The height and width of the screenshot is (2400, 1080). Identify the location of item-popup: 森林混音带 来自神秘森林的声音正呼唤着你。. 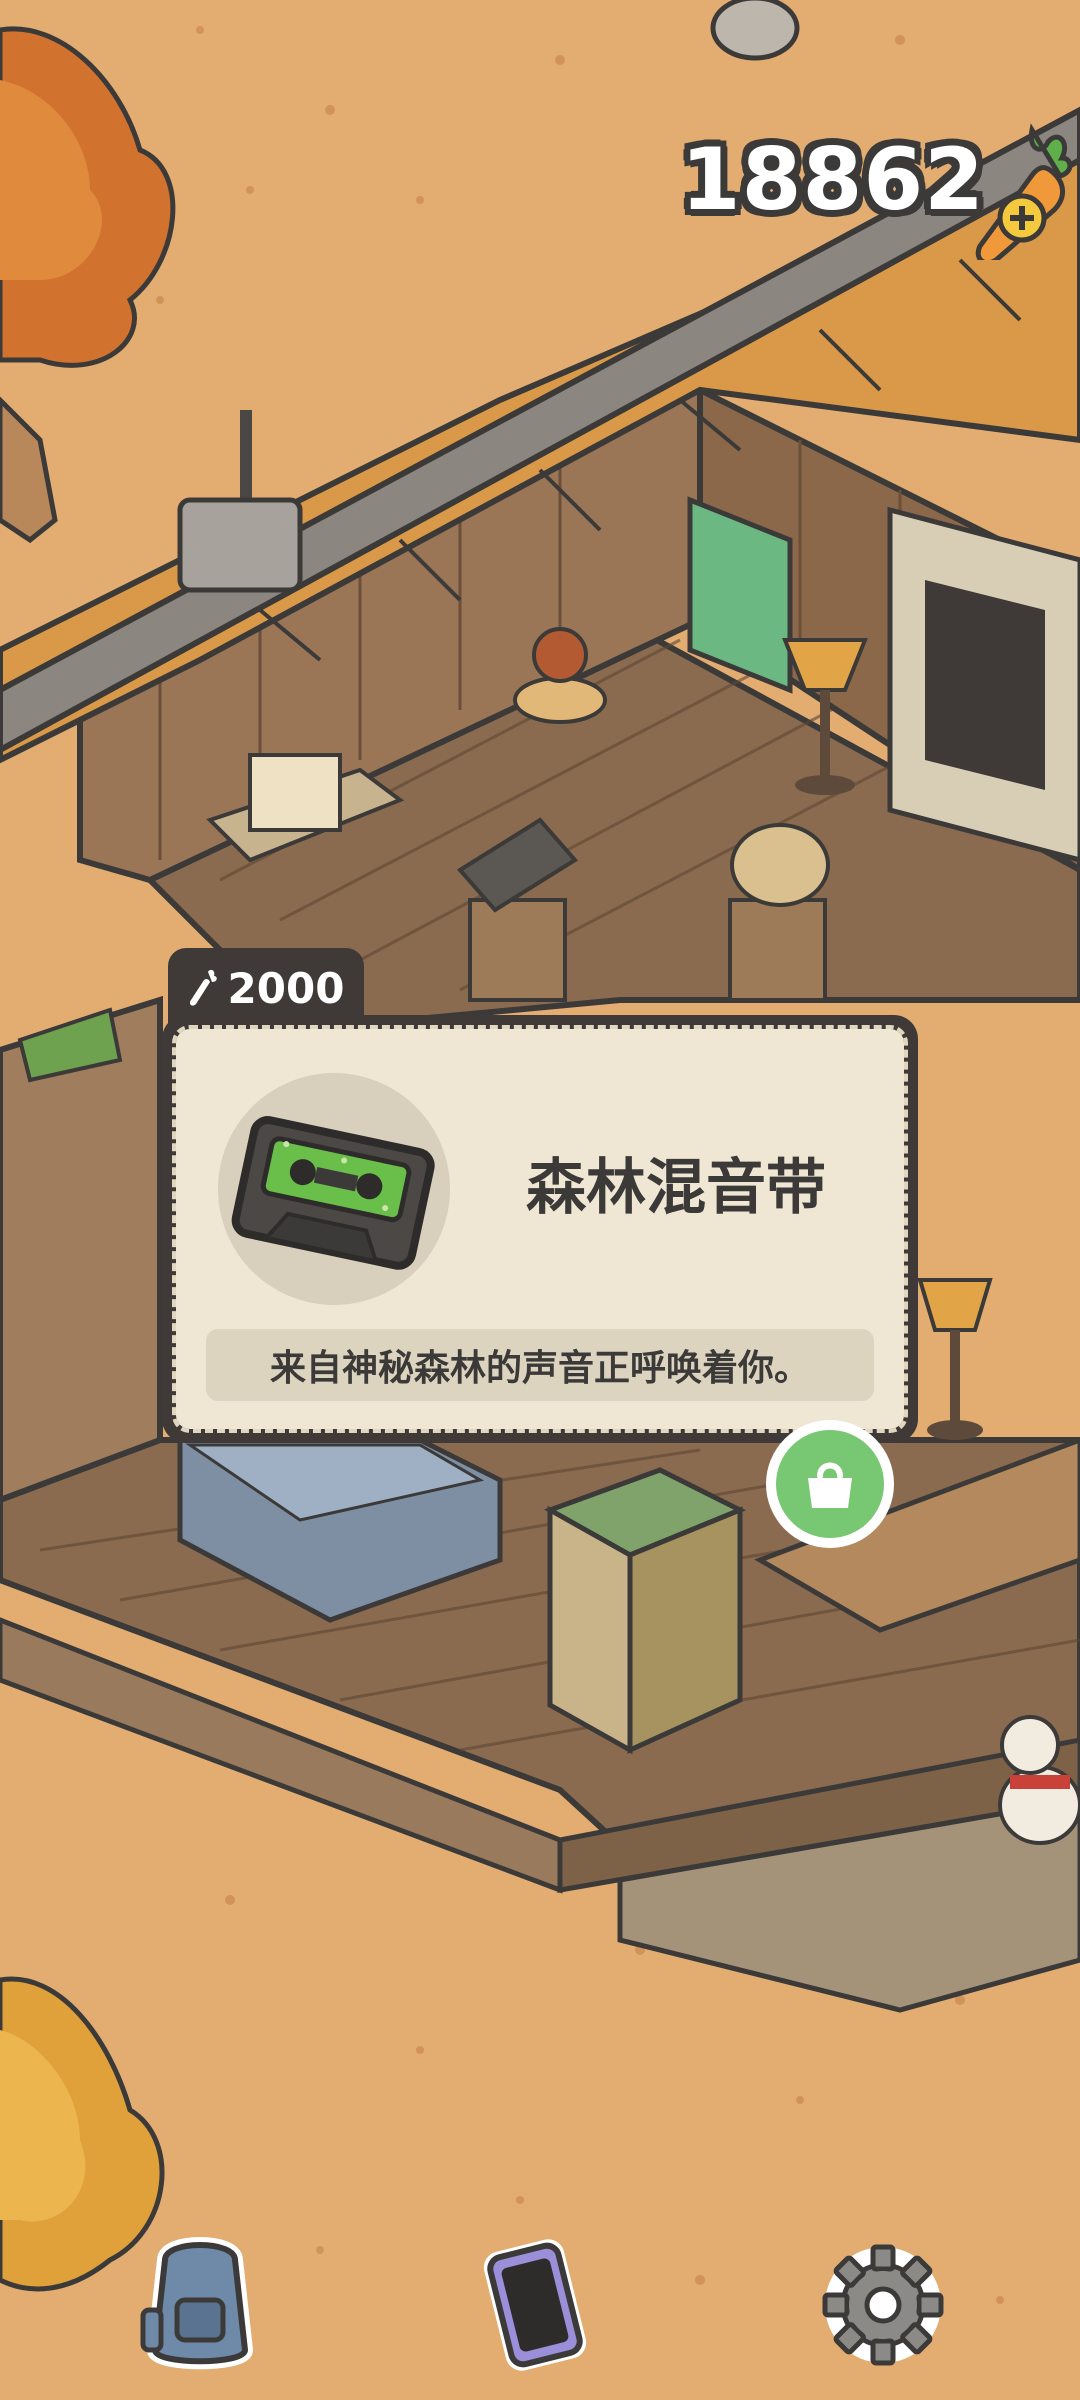
(540, 1229).